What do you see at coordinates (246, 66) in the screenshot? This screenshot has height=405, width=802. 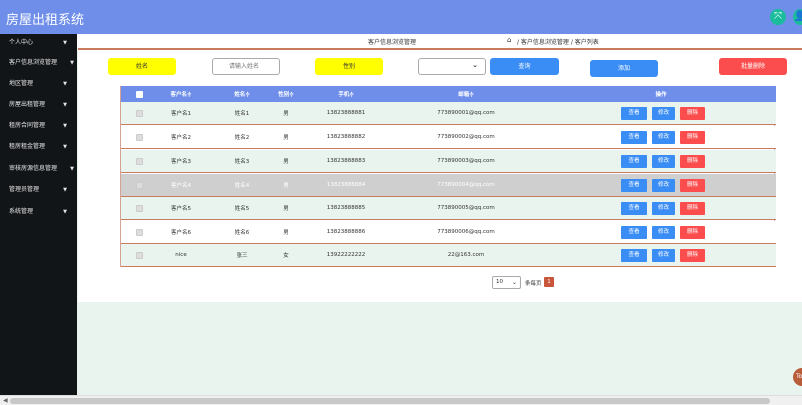 I see `name-search-input` at bounding box center [246, 66].